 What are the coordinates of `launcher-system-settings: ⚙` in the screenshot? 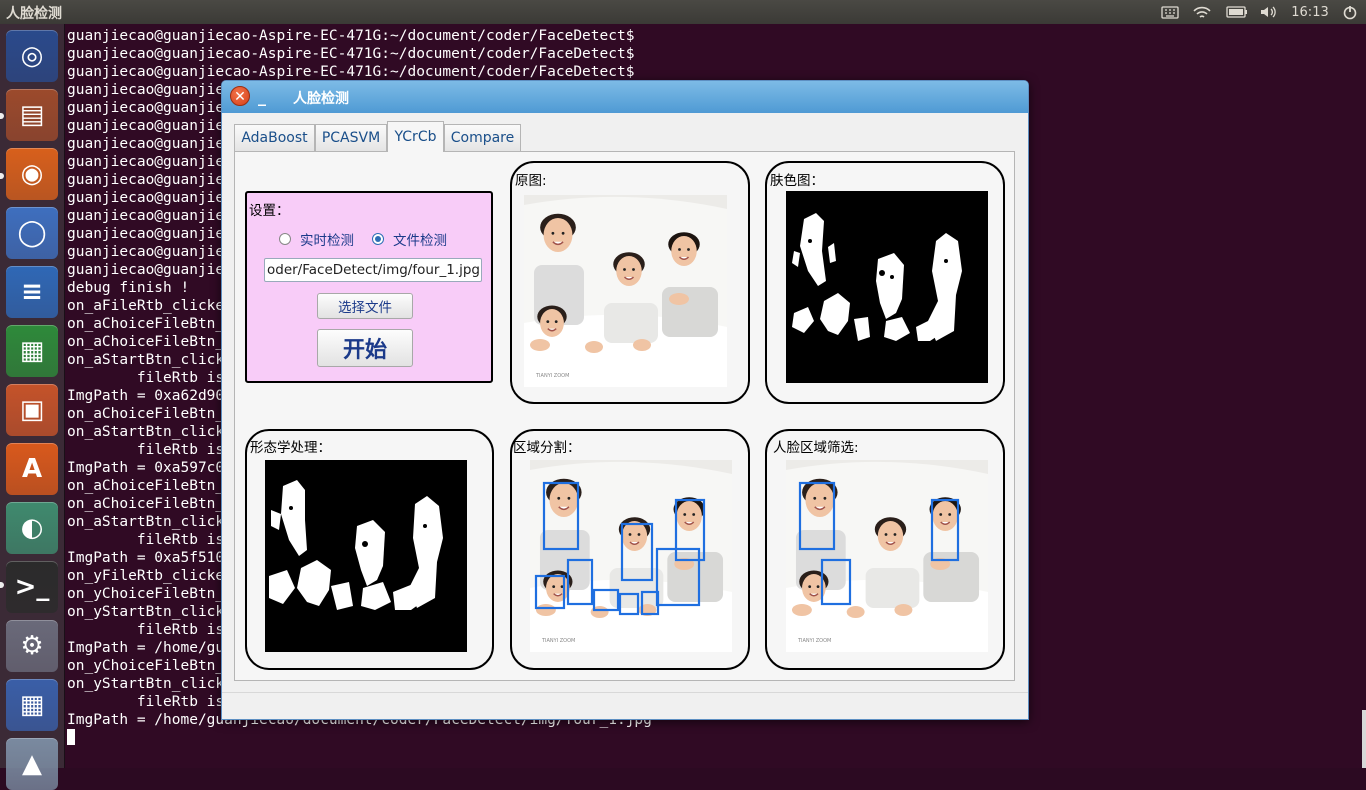 It's located at (32, 646).